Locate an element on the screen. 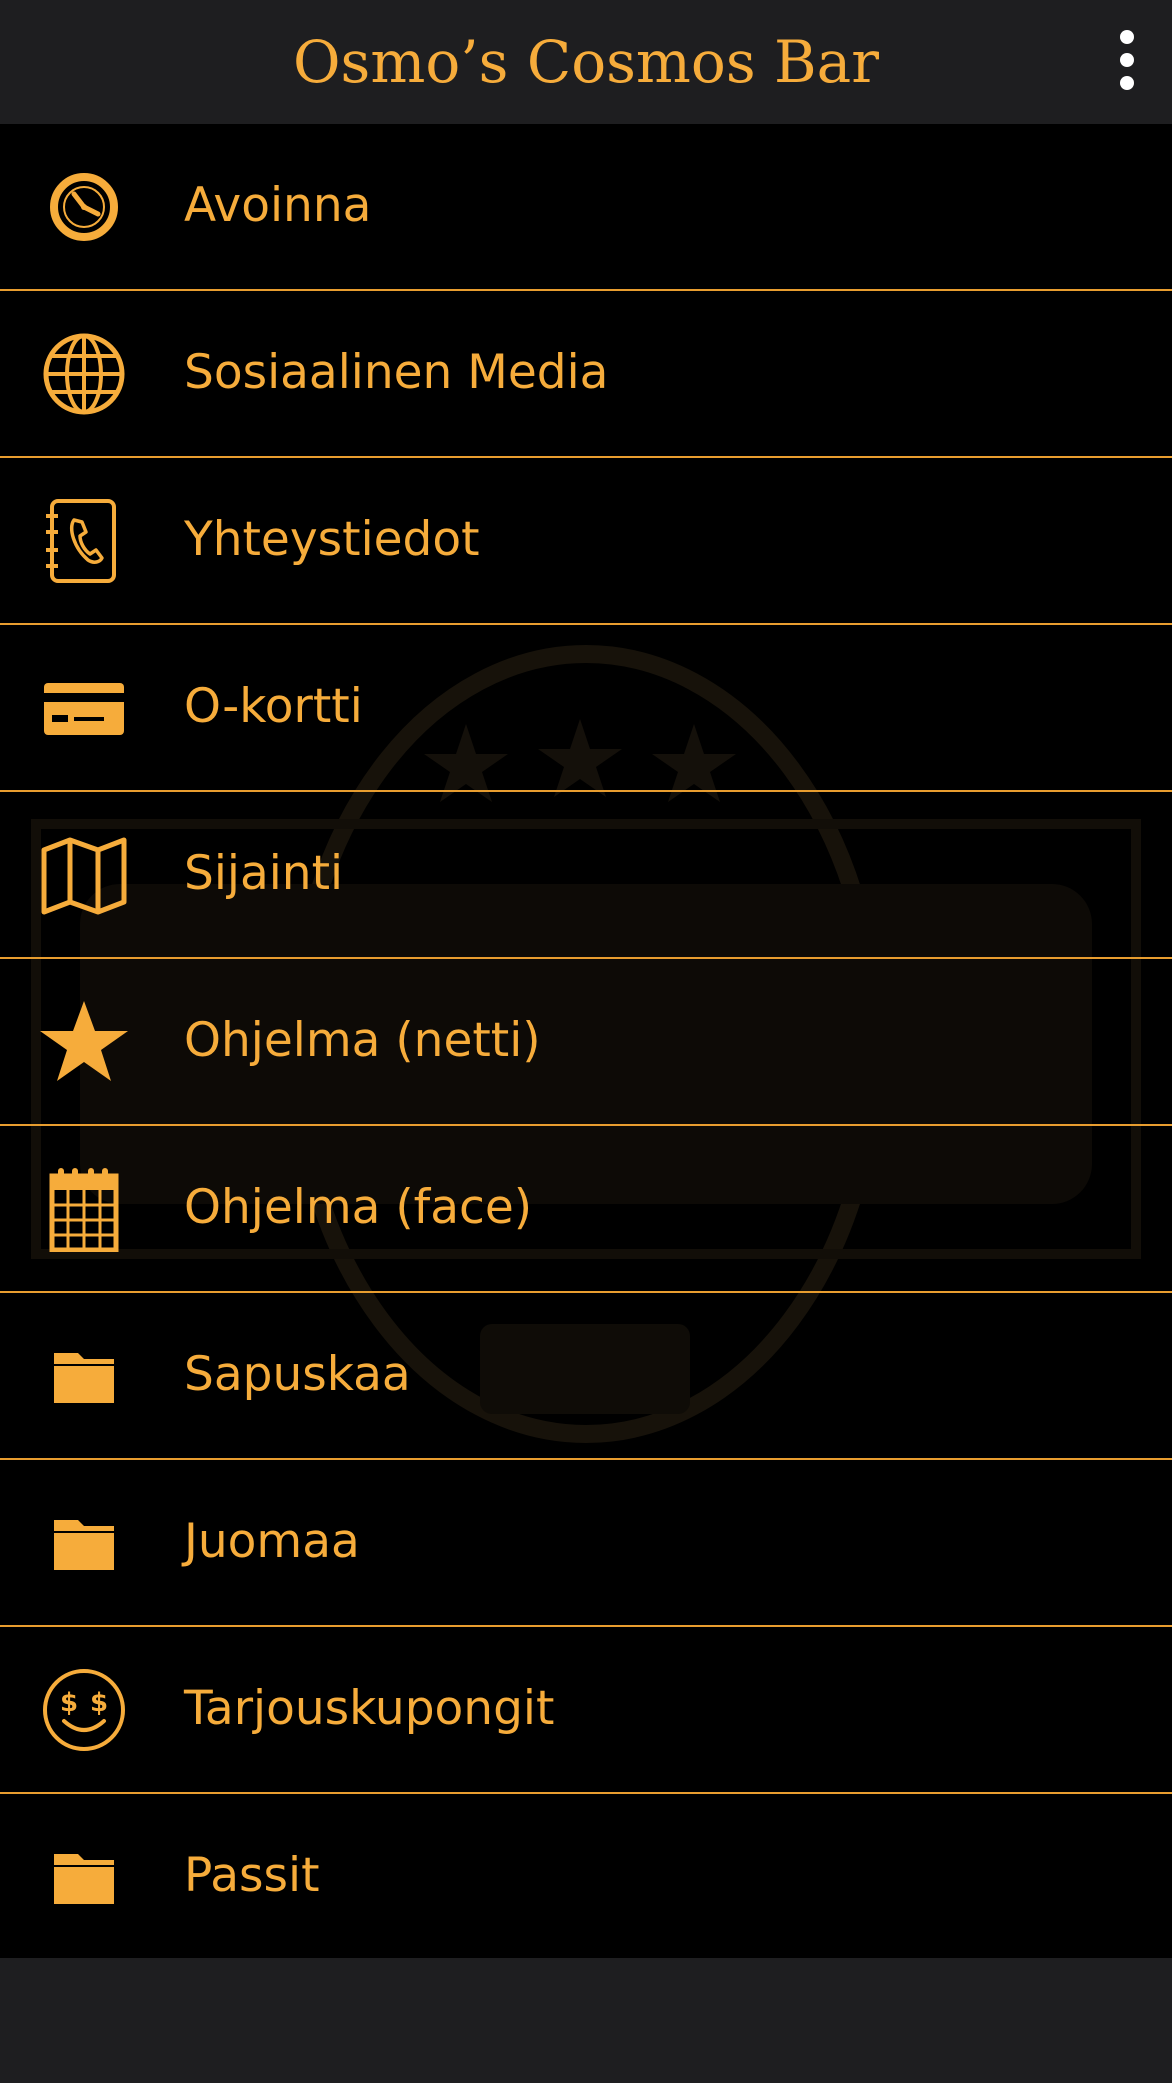 The image size is (1172, 2083). menu-item-label: Ohjelma (face) is located at coordinates (358, 1207).